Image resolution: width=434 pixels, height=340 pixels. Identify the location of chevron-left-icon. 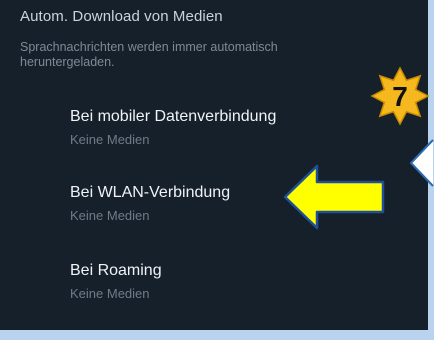
(421, 163).